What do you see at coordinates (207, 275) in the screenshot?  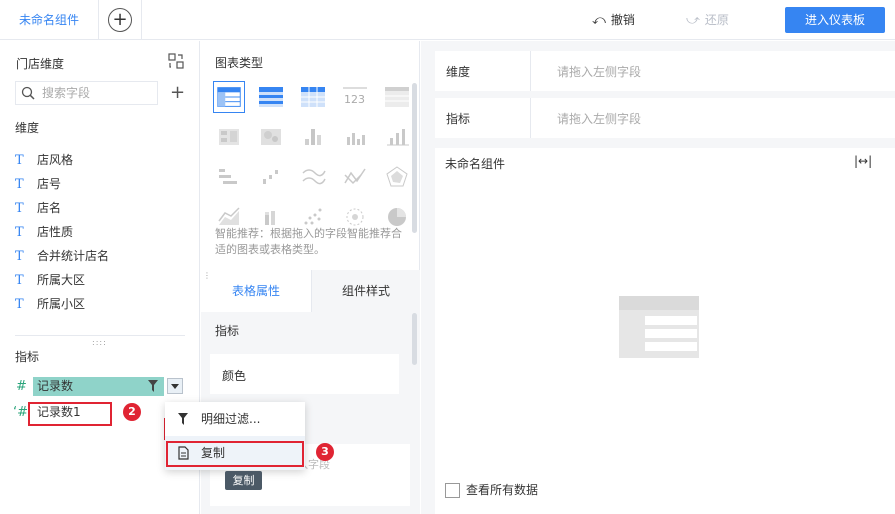 I see `drag-grip-icon: ⋮` at bounding box center [207, 275].